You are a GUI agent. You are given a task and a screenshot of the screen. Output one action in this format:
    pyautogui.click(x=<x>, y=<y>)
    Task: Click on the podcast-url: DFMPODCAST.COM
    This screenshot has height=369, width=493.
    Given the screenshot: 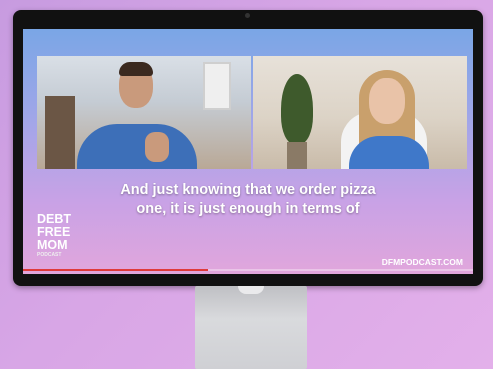 What is the action you would take?
    pyautogui.click(x=422, y=262)
    